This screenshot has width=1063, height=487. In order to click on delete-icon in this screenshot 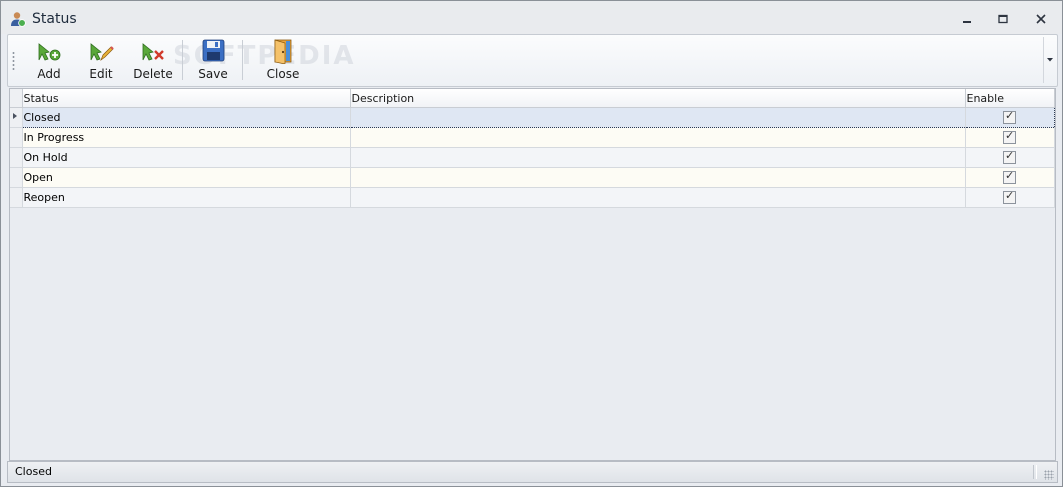, I will do `click(153, 52)`.